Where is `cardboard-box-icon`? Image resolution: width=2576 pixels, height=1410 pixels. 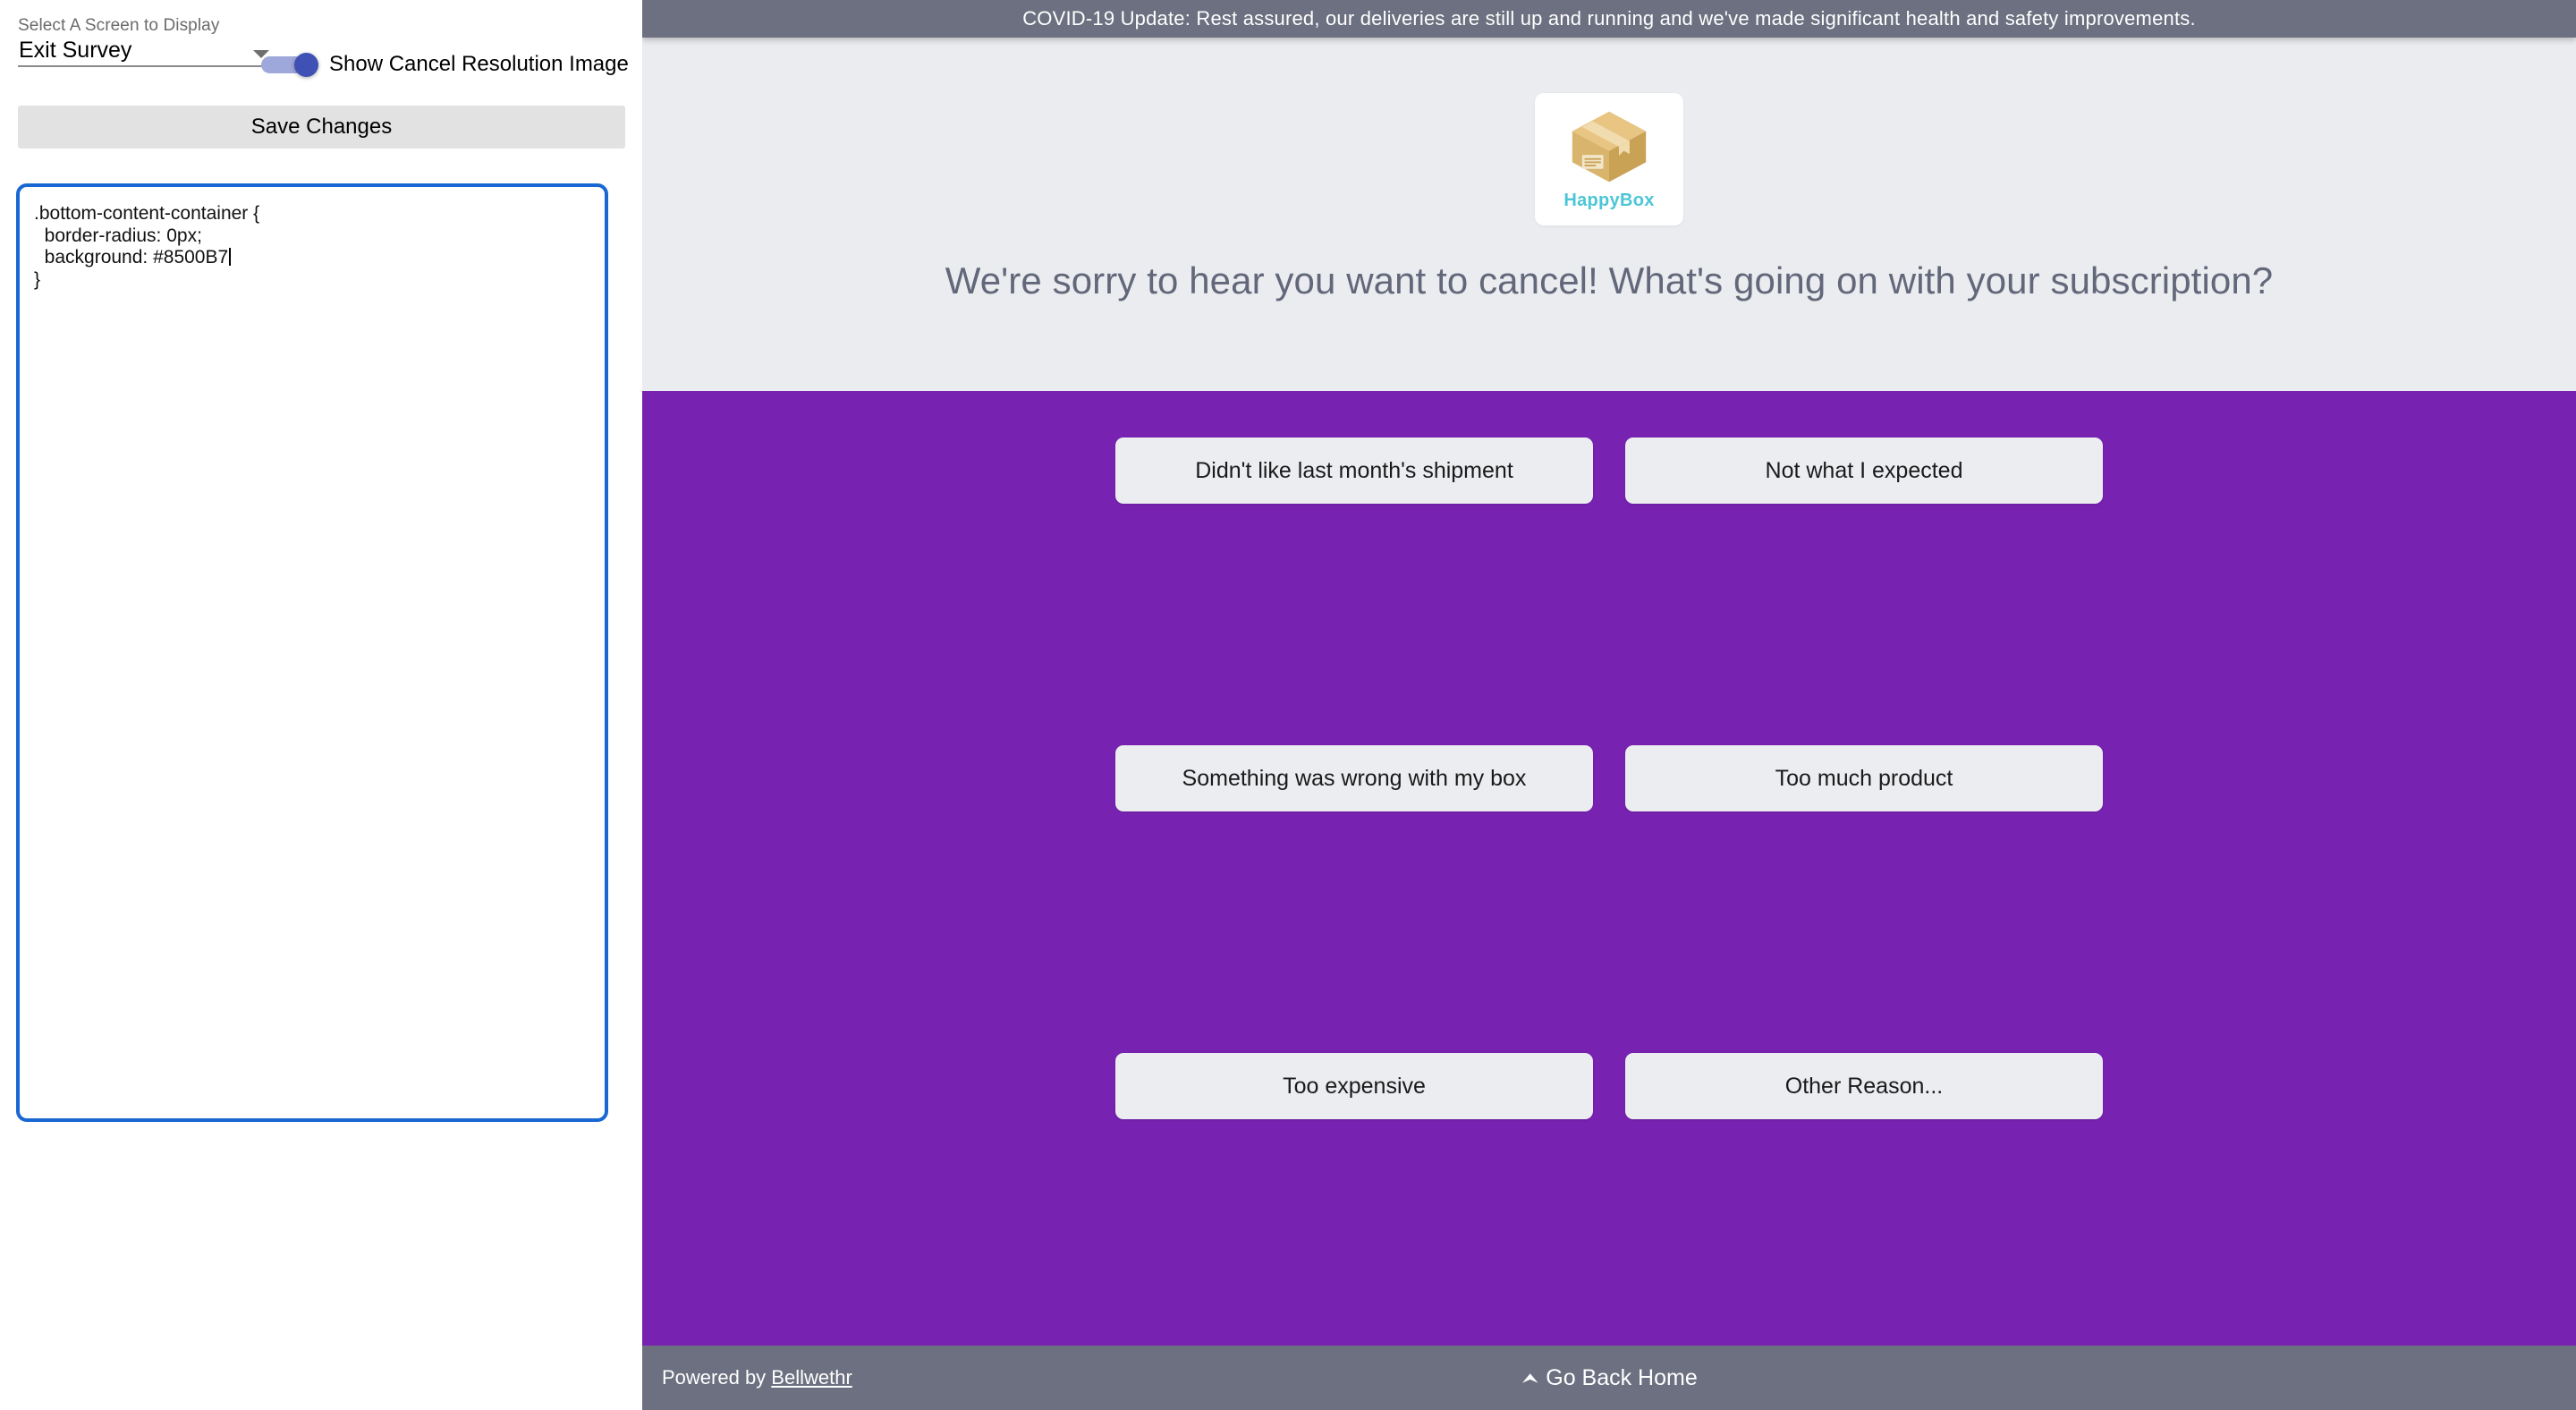
cardboard-box-icon is located at coordinates (1609, 147).